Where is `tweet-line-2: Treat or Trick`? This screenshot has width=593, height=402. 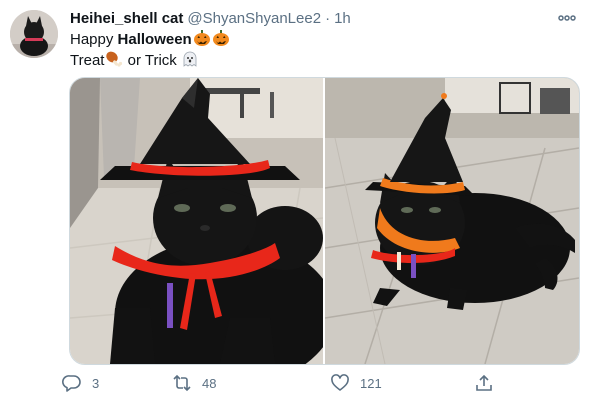
tweet-line-2: Treat or Trick is located at coordinates (150, 60).